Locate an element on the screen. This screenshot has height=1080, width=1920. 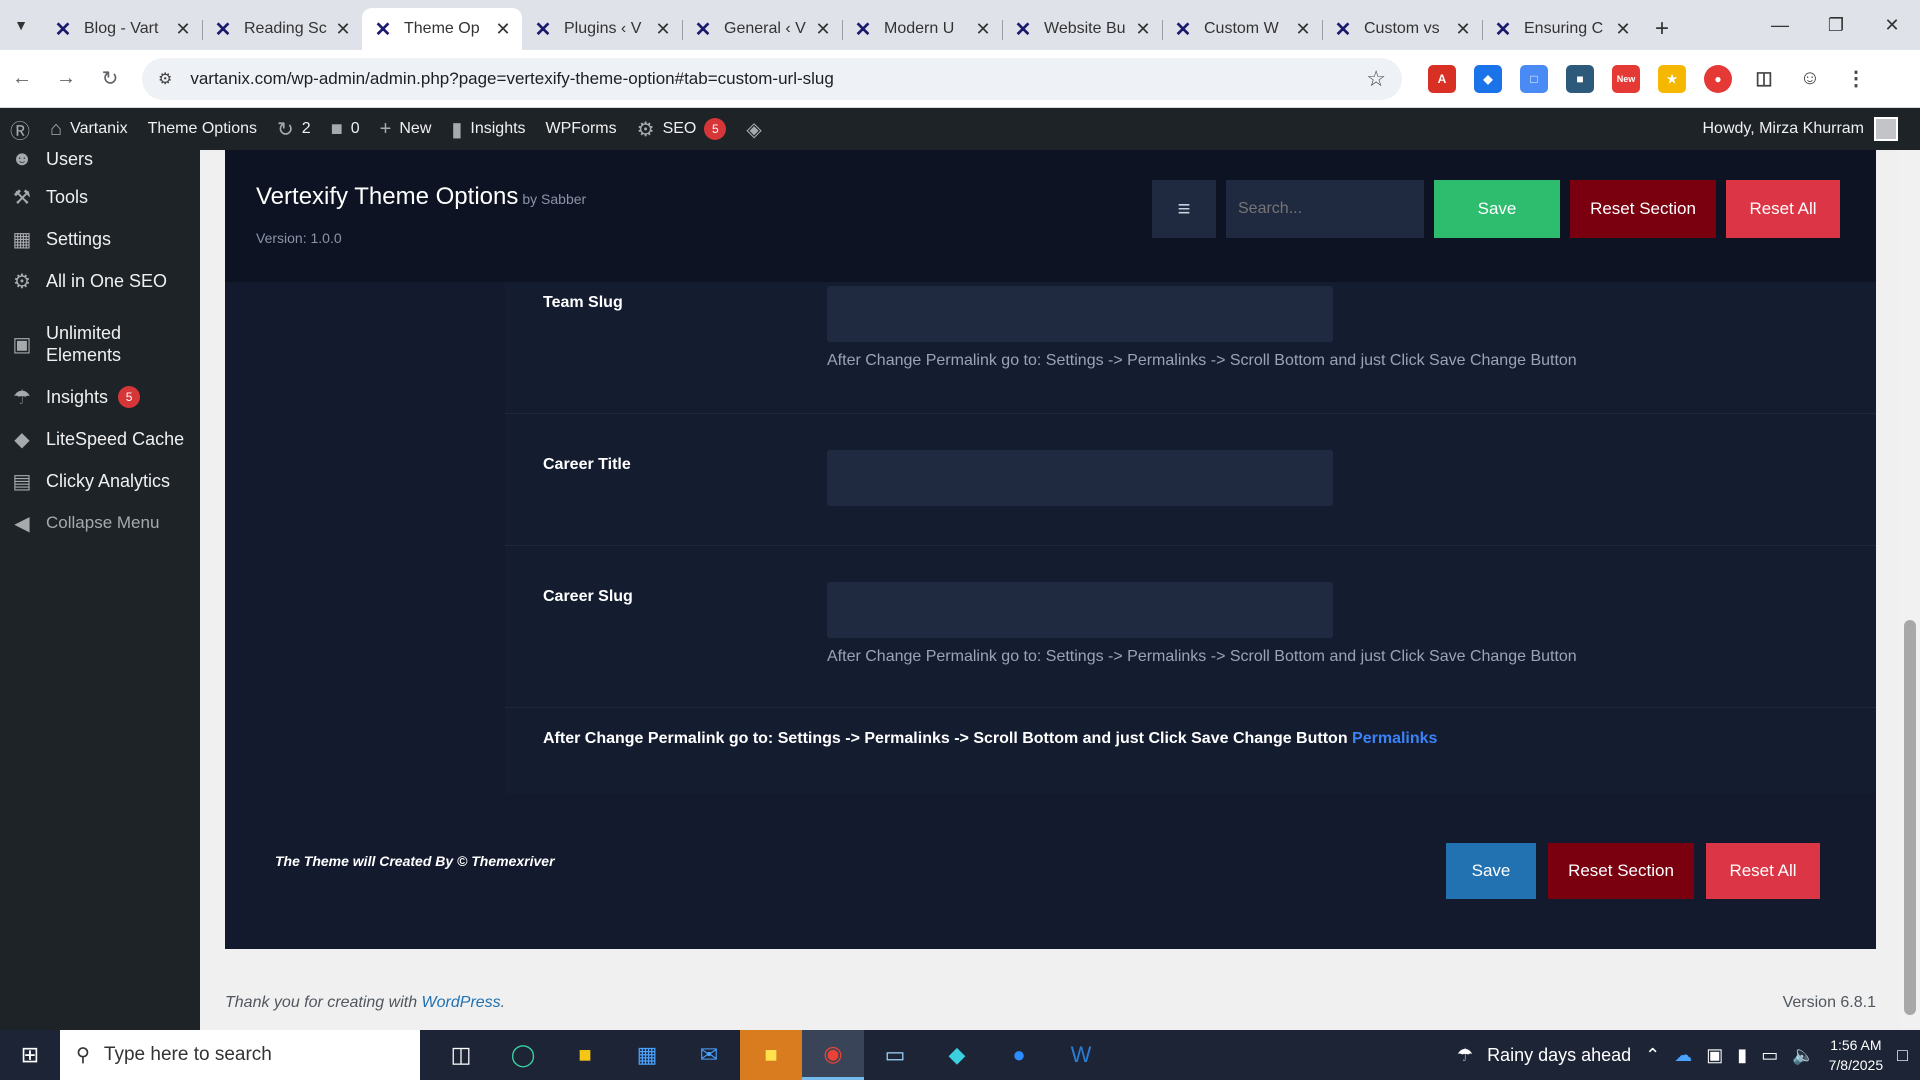
browser-tab: ✕ Website Bu ✕ is located at coordinates (1082, 29).